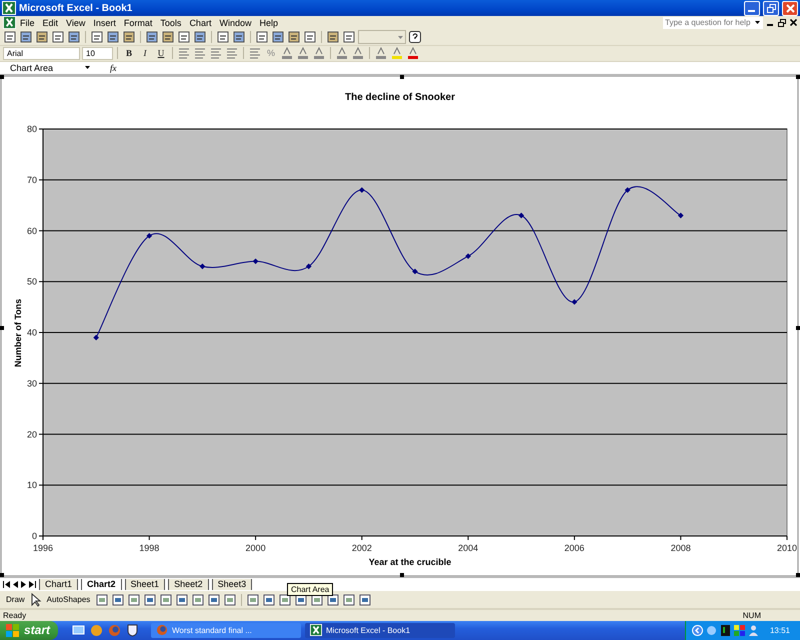 The width and height of the screenshot is (800, 640). Describe the element at coordinates (15, 584) in the screenshot. I see `previous-sheet-icon` at that location.